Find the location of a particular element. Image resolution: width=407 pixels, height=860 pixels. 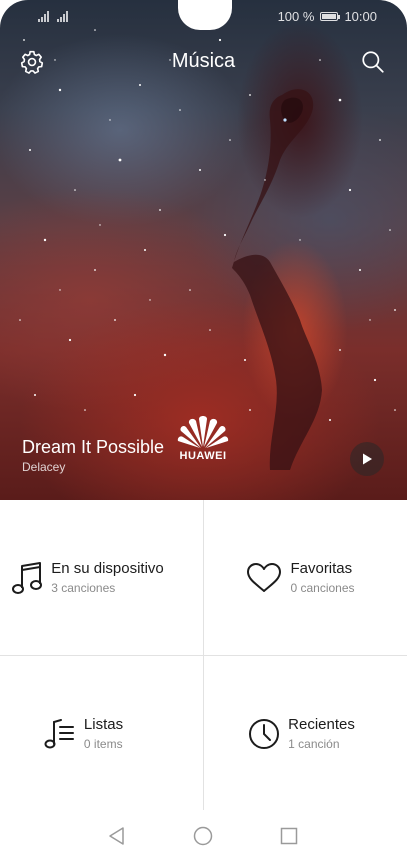

play-button is located at coordinates (367, 459).